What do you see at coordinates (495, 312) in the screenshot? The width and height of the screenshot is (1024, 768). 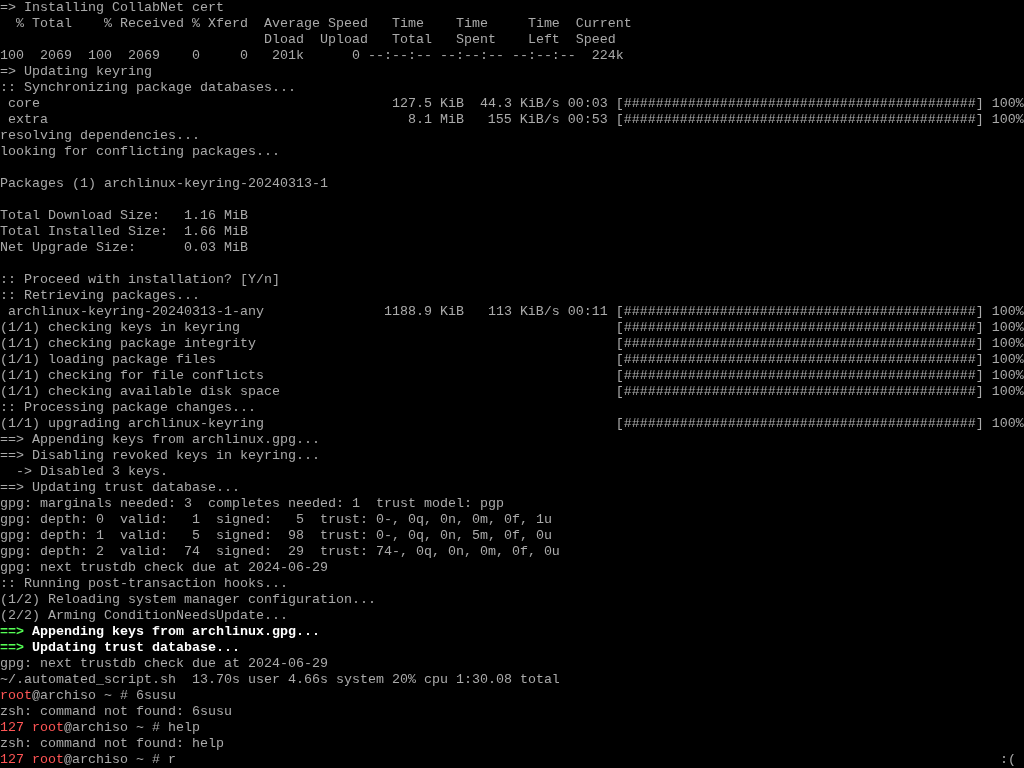 I see `transfer-stats: 1188.9 KiB 113 KiB/s 00:11` at bounding box center [495, 312].